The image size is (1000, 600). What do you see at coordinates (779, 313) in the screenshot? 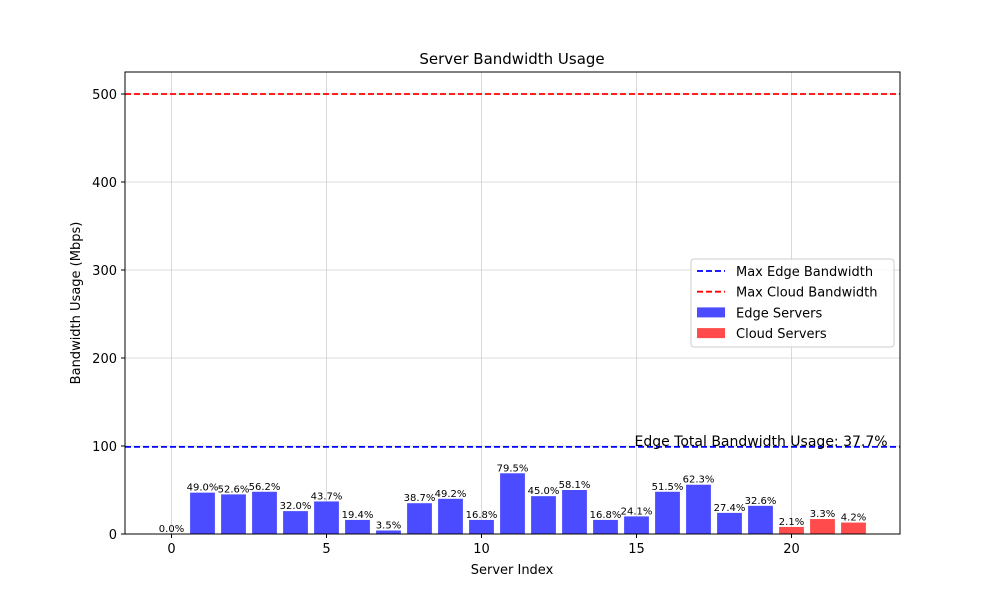
I see `legend-label: Edge Servers` at bounding box center [779, 313].